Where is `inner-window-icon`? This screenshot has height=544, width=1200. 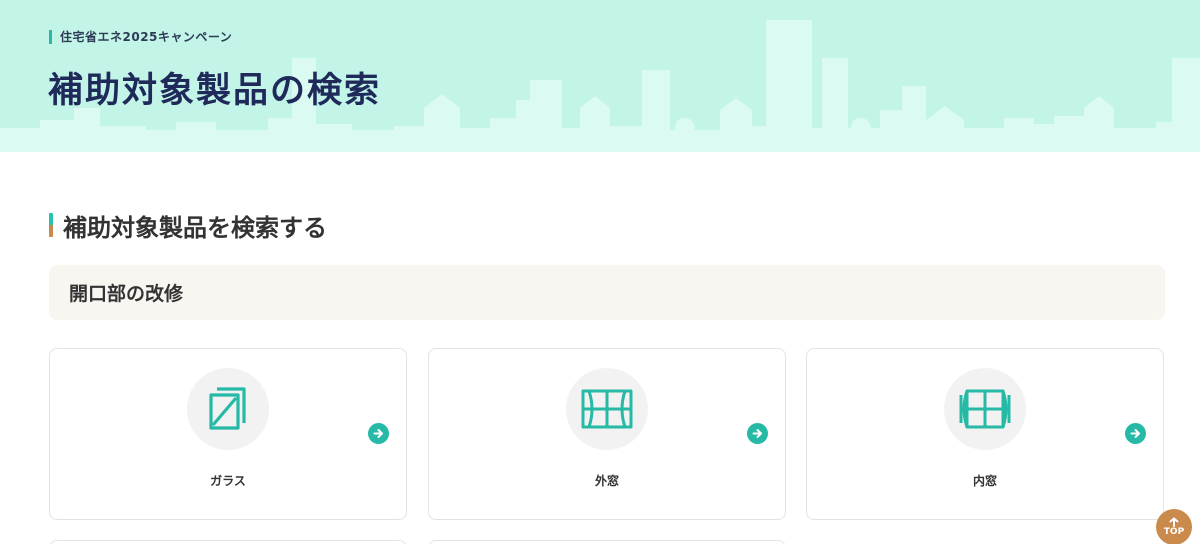 inner-window-icon is located at coordinates (985, 409).